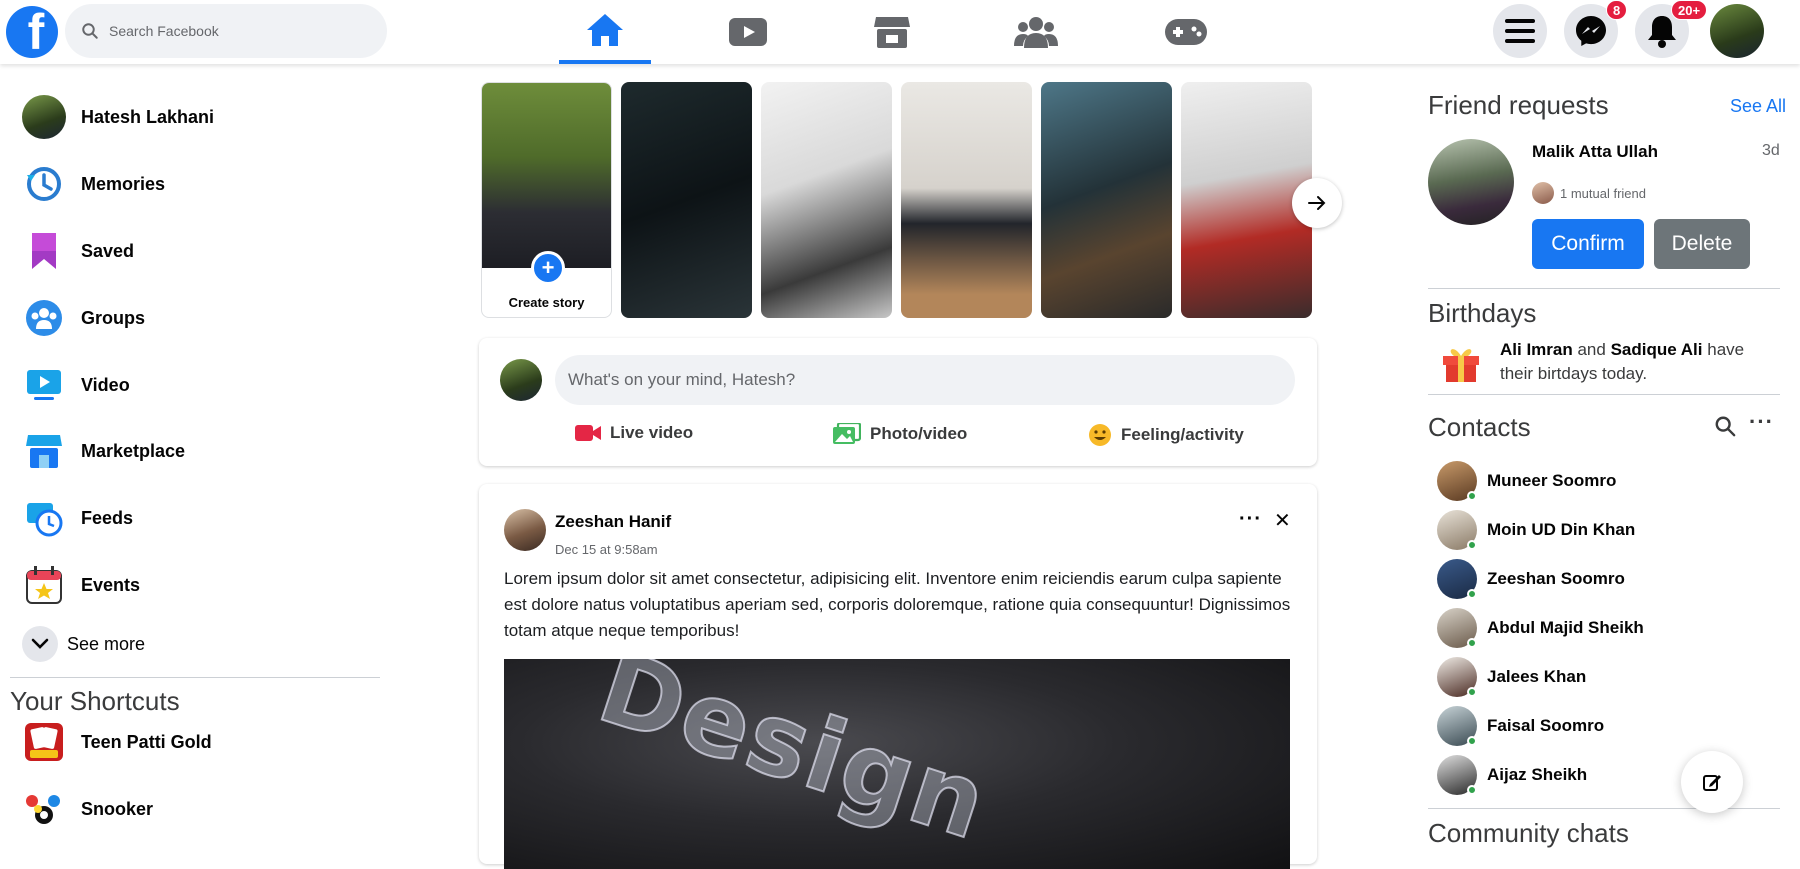 This screenshot has height=869, width=1800. I want to click on create-story-card: + Create story, so click(546, 200).